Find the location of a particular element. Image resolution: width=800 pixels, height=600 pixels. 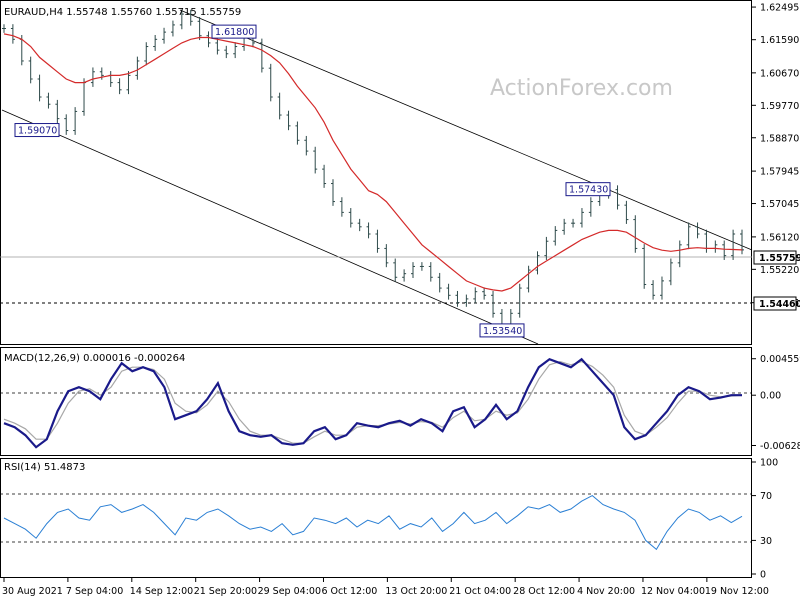

rsi-tick-label: 30 is located at coordinates (766, 541).